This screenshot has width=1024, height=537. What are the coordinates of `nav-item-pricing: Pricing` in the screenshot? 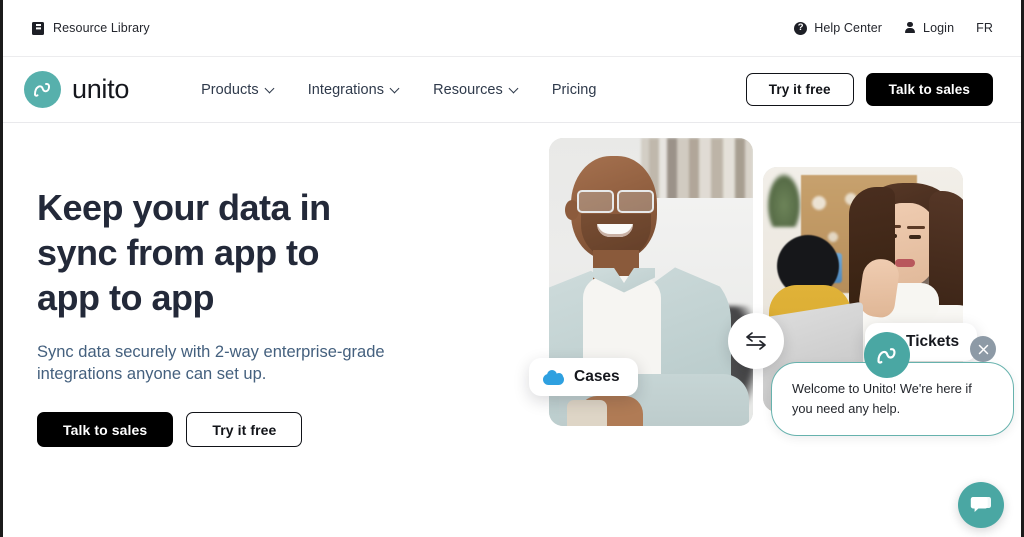 It's located at (574, 90).